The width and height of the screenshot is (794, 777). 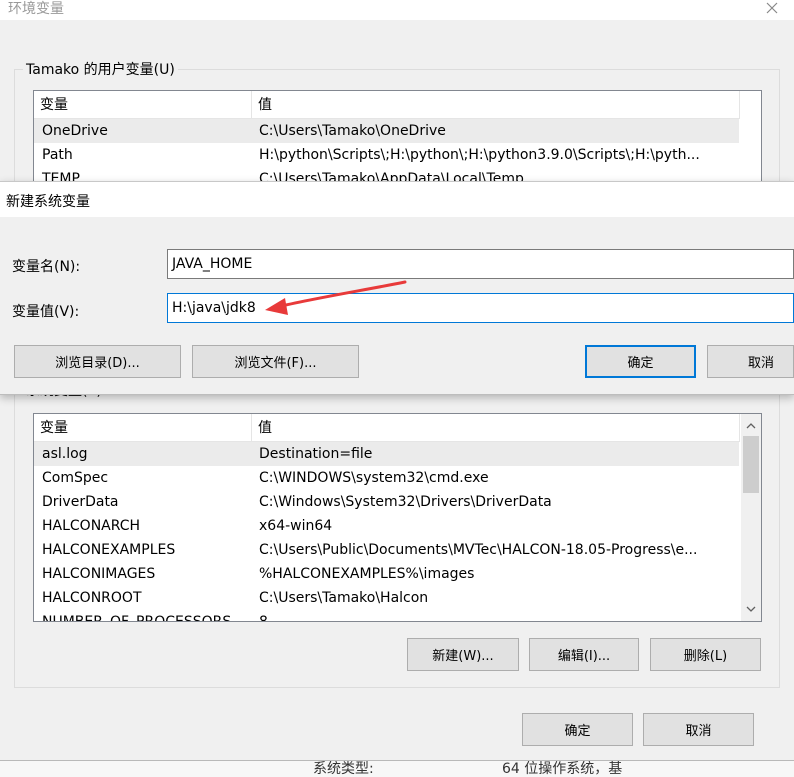 I want to click on system-vars-header: 变量 值, so click(x=387, y=428).